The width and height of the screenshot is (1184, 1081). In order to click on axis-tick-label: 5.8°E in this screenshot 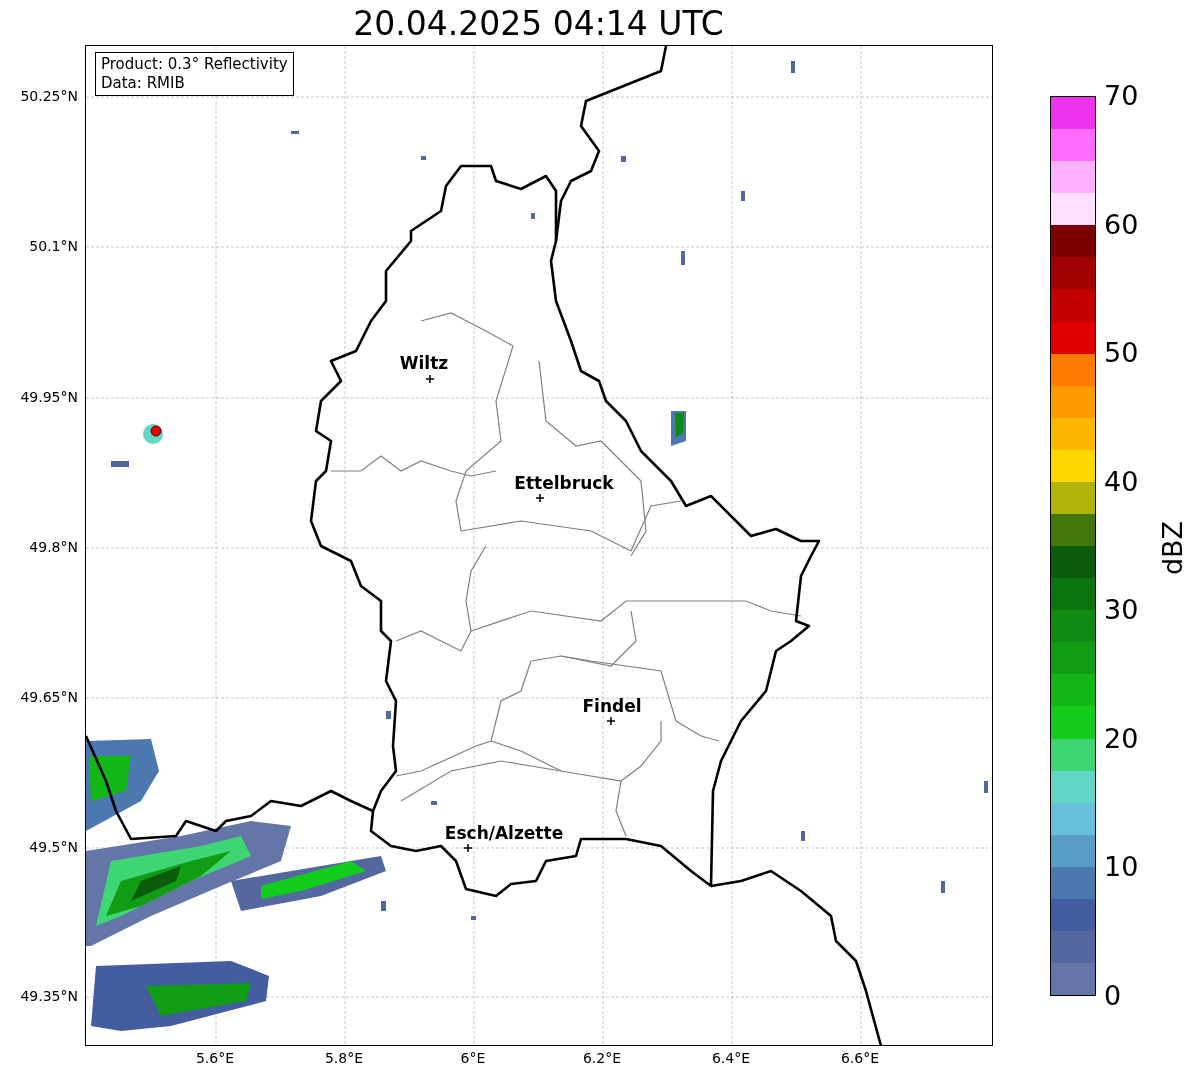, I will do `click(344, 1058)`.